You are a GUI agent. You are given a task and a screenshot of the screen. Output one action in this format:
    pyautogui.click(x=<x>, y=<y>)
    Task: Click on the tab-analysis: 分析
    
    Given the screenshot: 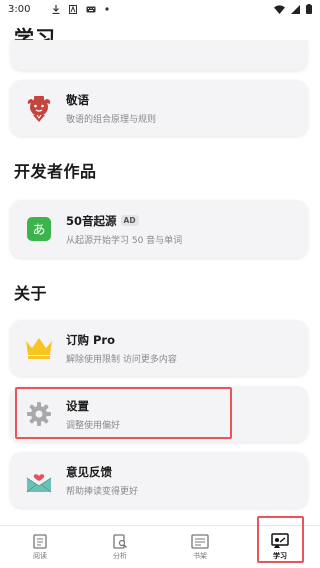 What is the action you would take?
    pyautogui.click(x=120, y=547)
    